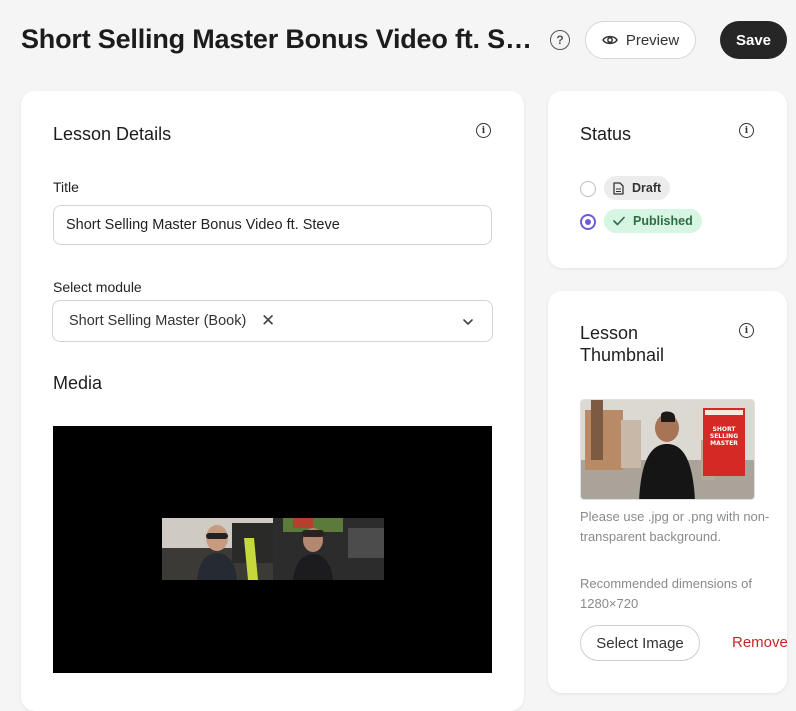 The height and width of the screenshot is (711, 796). What do you see at coordinates (588, 189) in the screenshot?
I see `status-radio-draft` at bounding box center [588, 189].